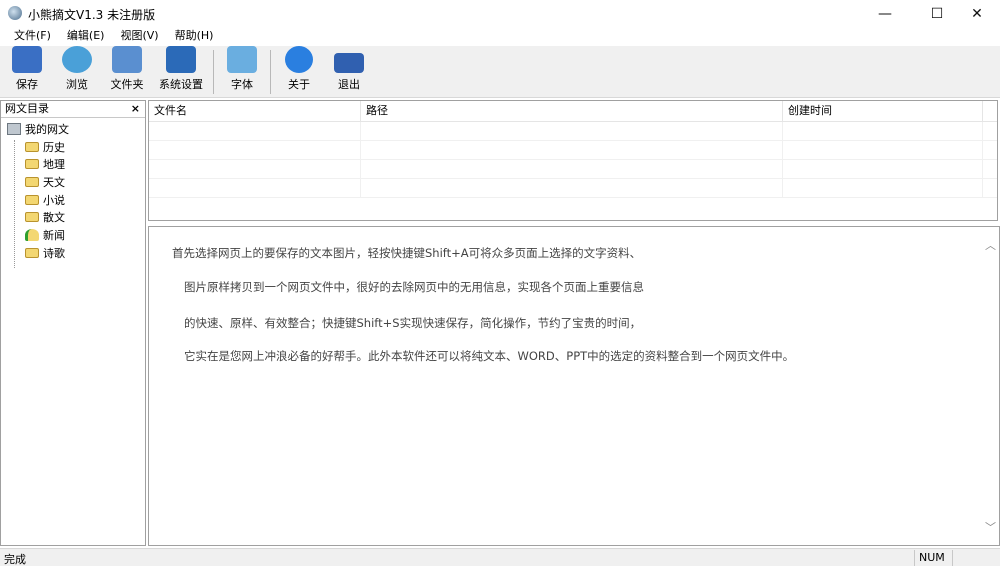  Describe the element at coordinates (139, 37) in the screenshot. I see `menu-view: 视图(V)` at that location.